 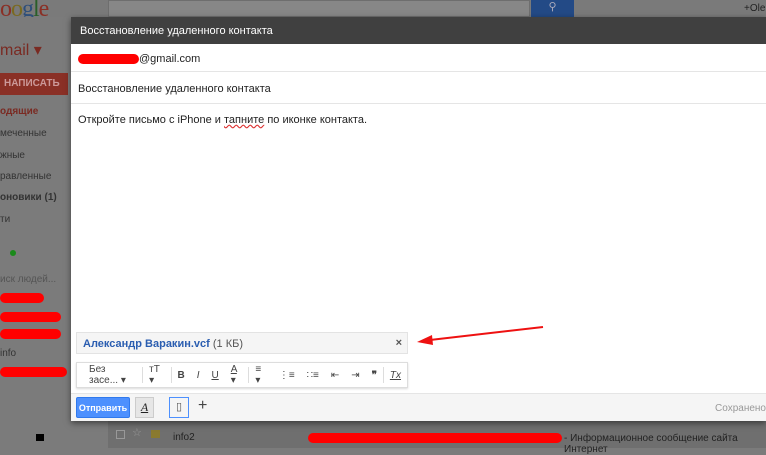 I want to click on arrow-line, so click(x=486, y=333).